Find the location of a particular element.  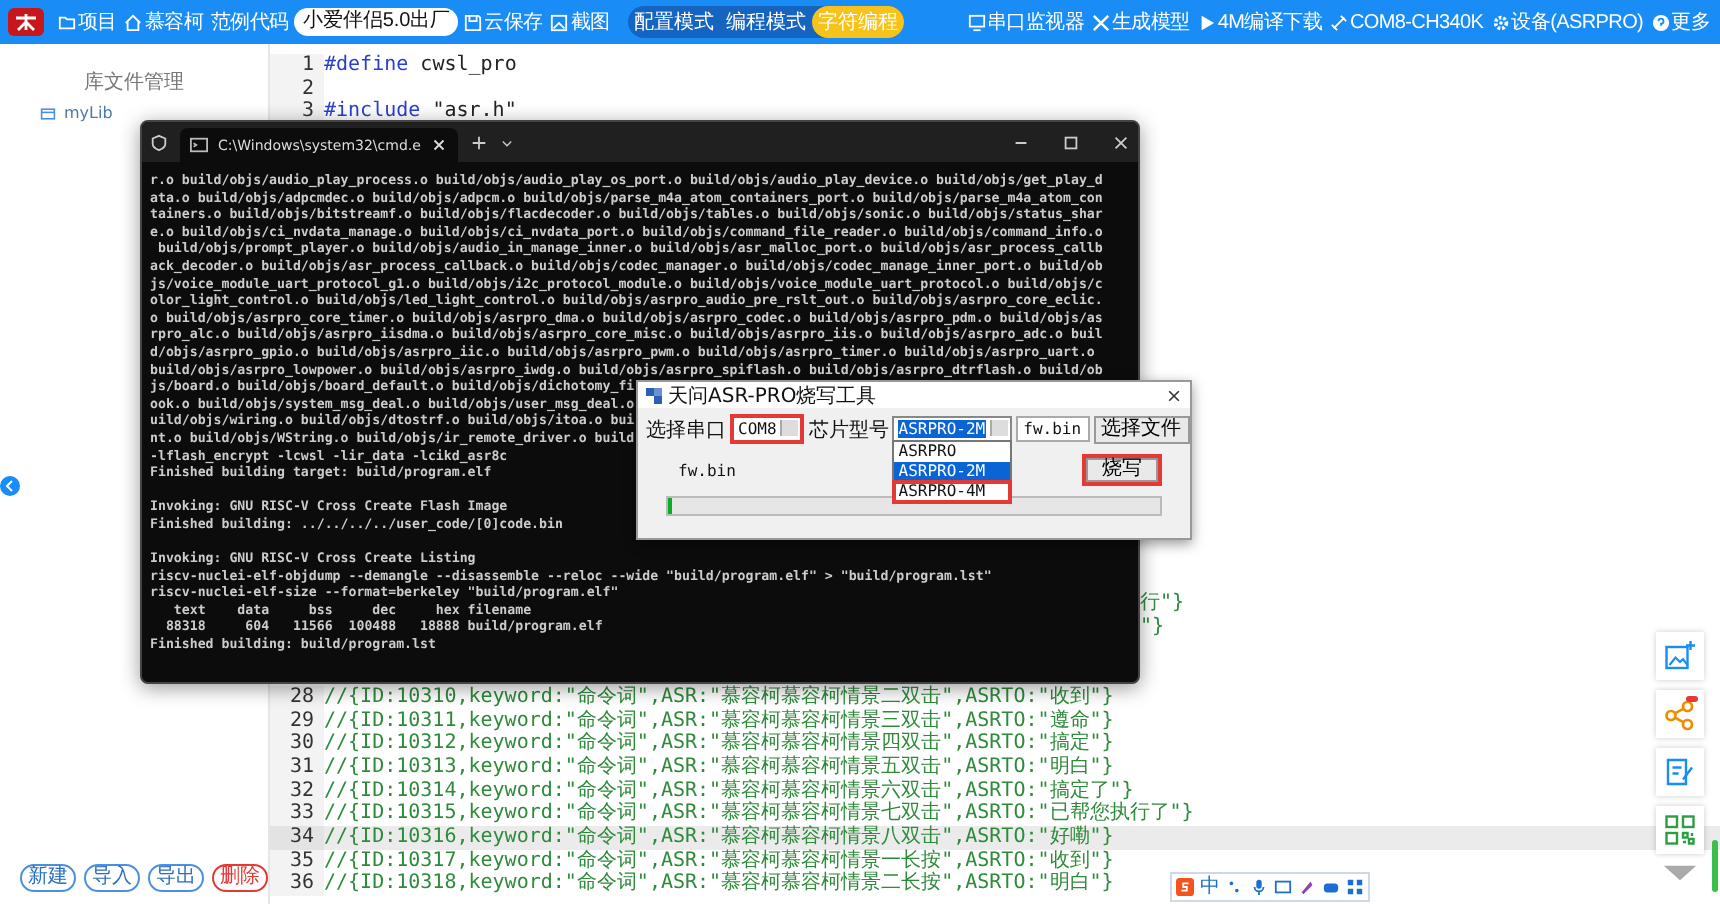

sidebar-button: 删除 is located at coordinates (240, 878).